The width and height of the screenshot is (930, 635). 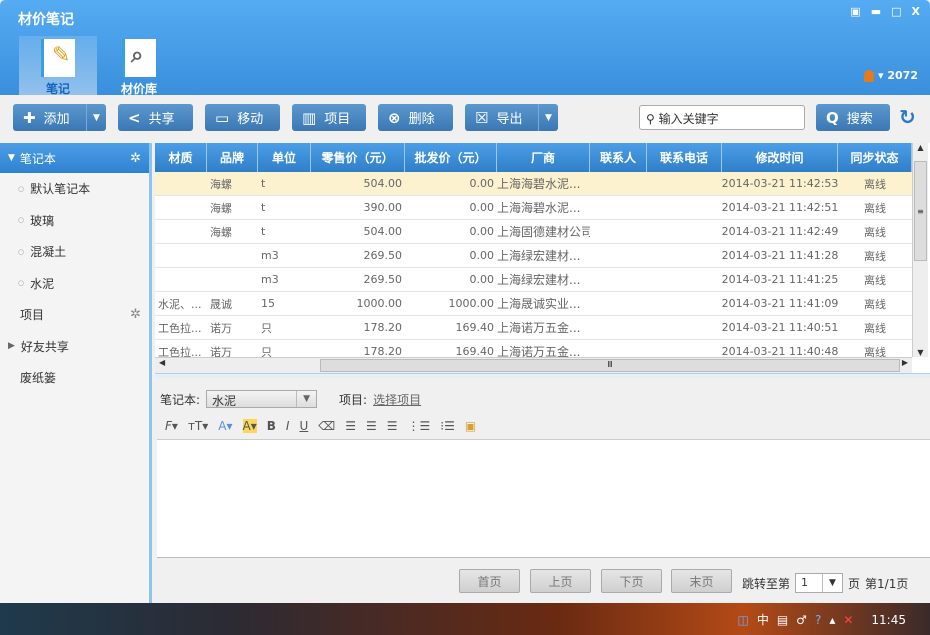 What do you see at coordinates (542, 375) in the screenshot?
I see `splitter-handle` at bounding box center [542, 375].